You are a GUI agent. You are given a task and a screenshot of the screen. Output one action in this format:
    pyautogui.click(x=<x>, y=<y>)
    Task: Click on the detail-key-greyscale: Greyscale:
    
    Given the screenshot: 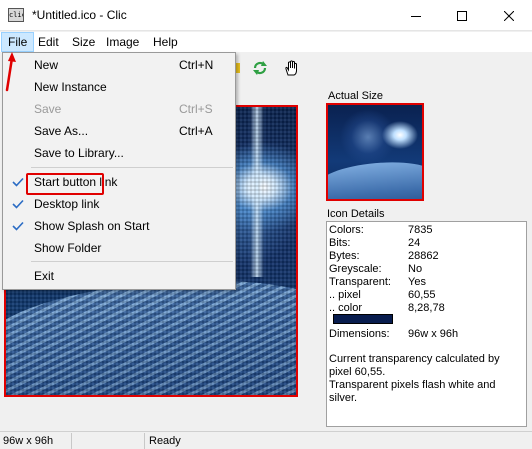 What is the action you would take?
    pyautogui.click(x=355, y=269)
    